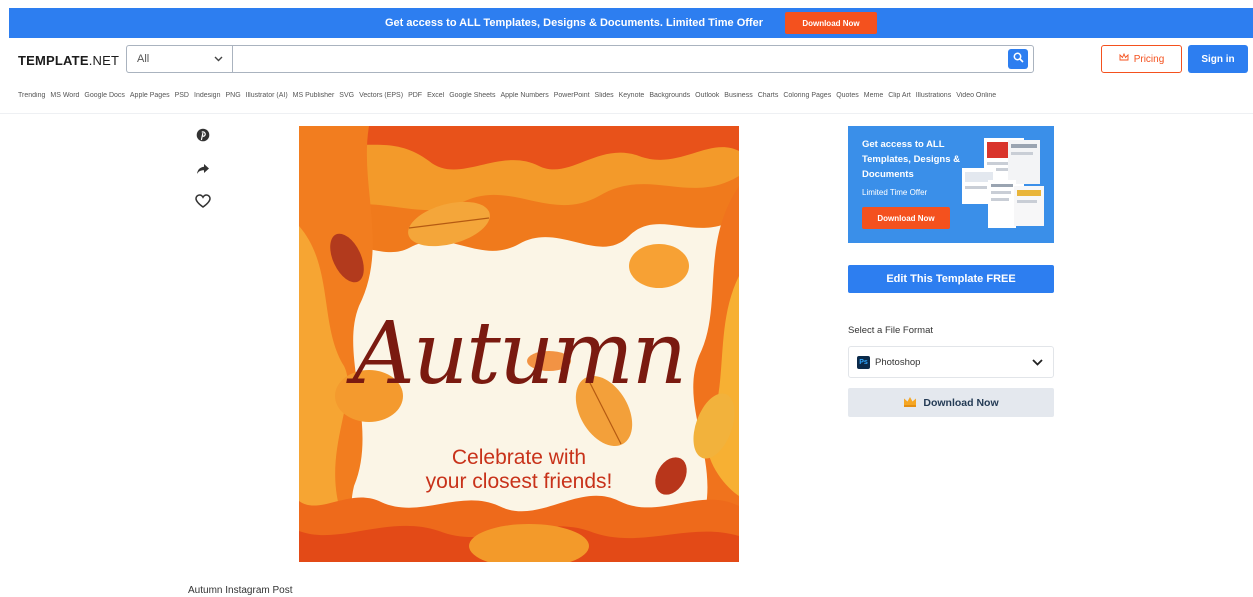 Image resolution: width=1253 pixels, height=597 pixels. I want to click on category-link: Slides, so click(604, 99).